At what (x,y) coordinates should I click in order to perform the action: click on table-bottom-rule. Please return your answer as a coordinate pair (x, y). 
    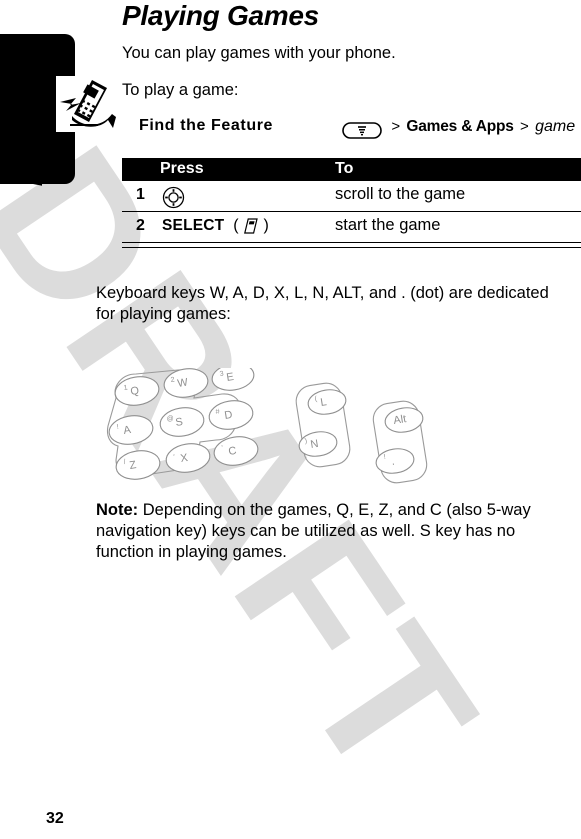
    Looking at the image, I should click on (351, 245).